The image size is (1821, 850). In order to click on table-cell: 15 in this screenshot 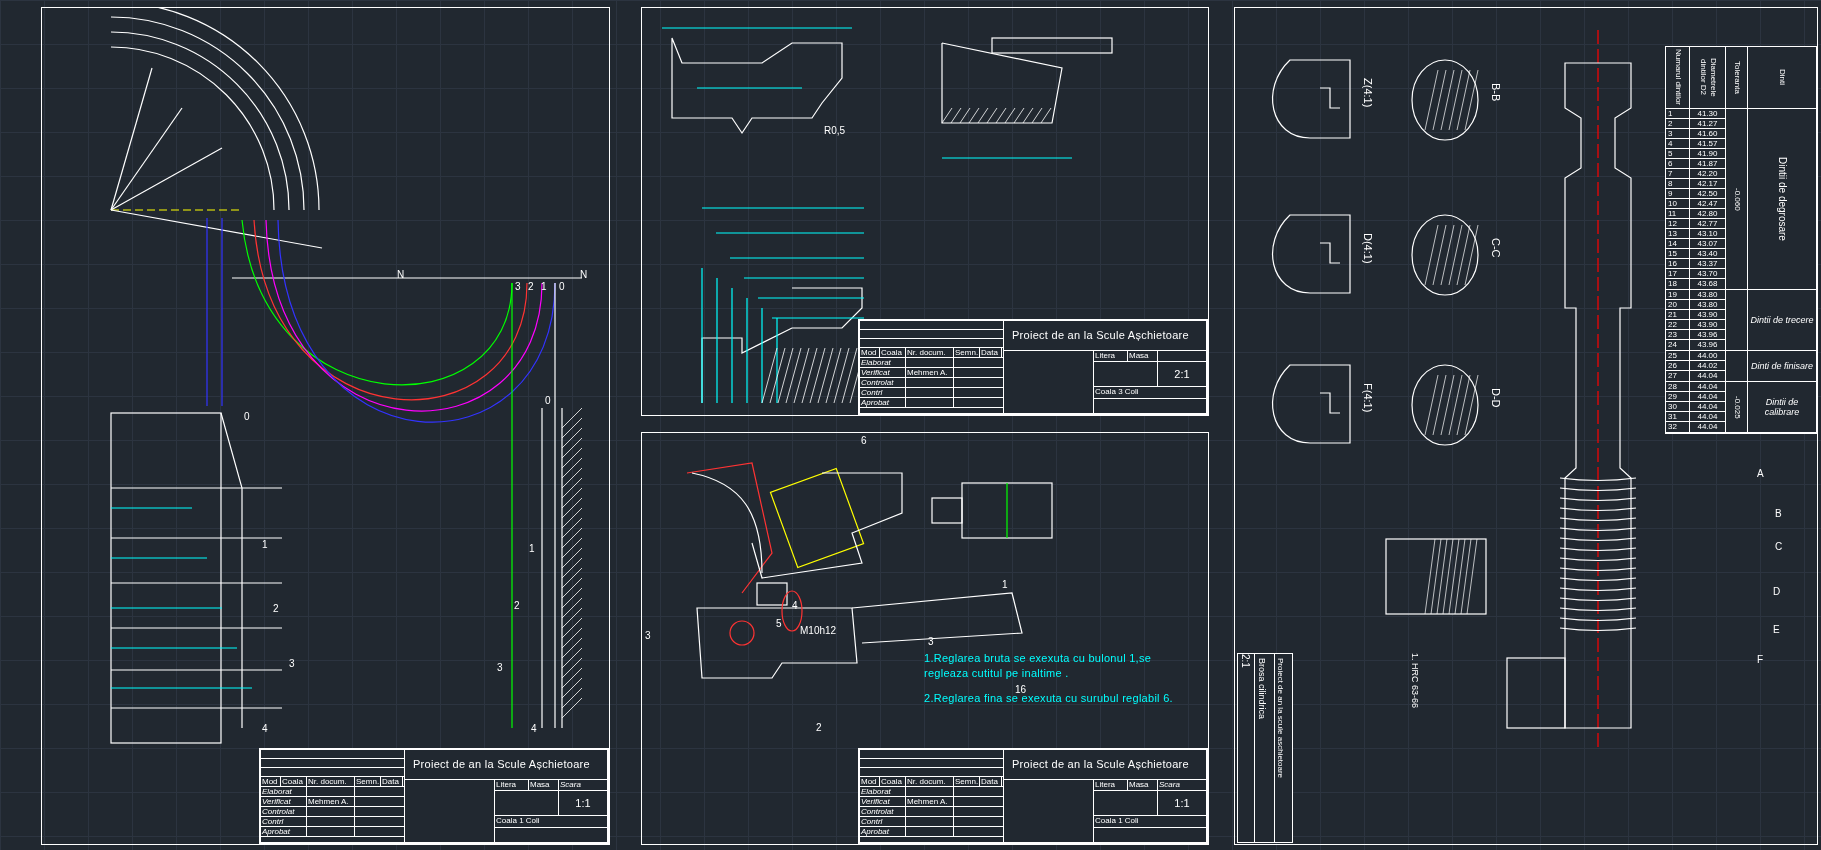, I will do `click(1678, 253)`.